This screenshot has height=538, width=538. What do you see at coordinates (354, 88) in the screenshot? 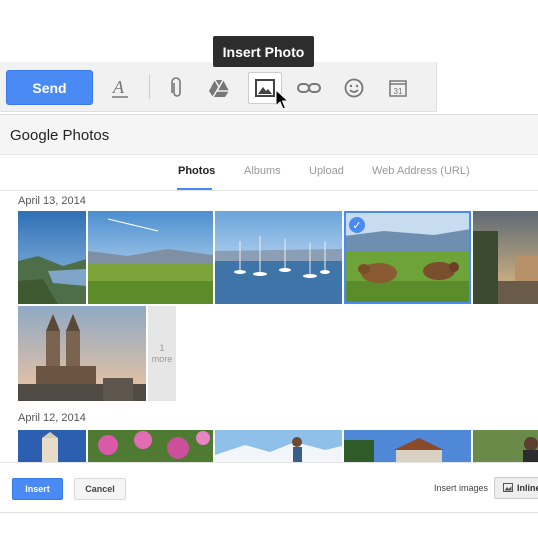
I see `emoji-icon` at bounding box center [354, 88].